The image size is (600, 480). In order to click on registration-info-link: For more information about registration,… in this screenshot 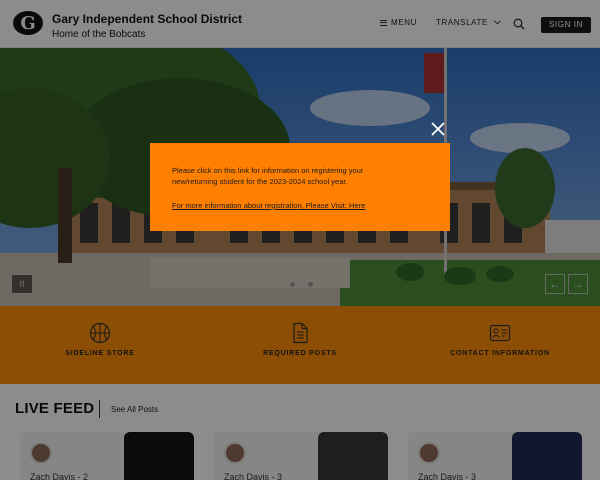, I will do `click(300, 205)`.